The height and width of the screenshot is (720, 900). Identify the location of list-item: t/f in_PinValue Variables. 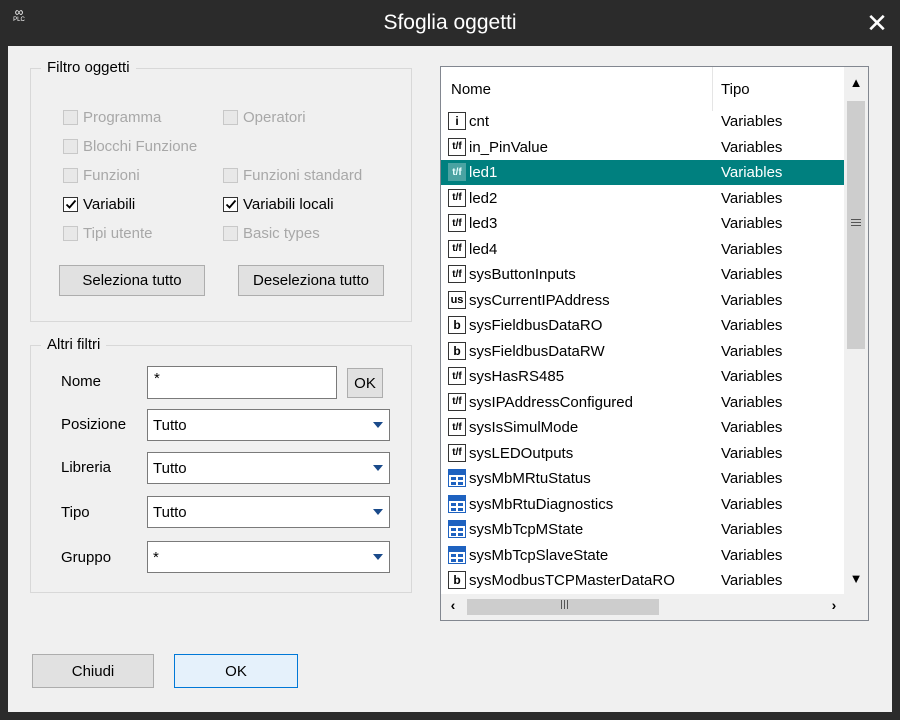
(642, 147).